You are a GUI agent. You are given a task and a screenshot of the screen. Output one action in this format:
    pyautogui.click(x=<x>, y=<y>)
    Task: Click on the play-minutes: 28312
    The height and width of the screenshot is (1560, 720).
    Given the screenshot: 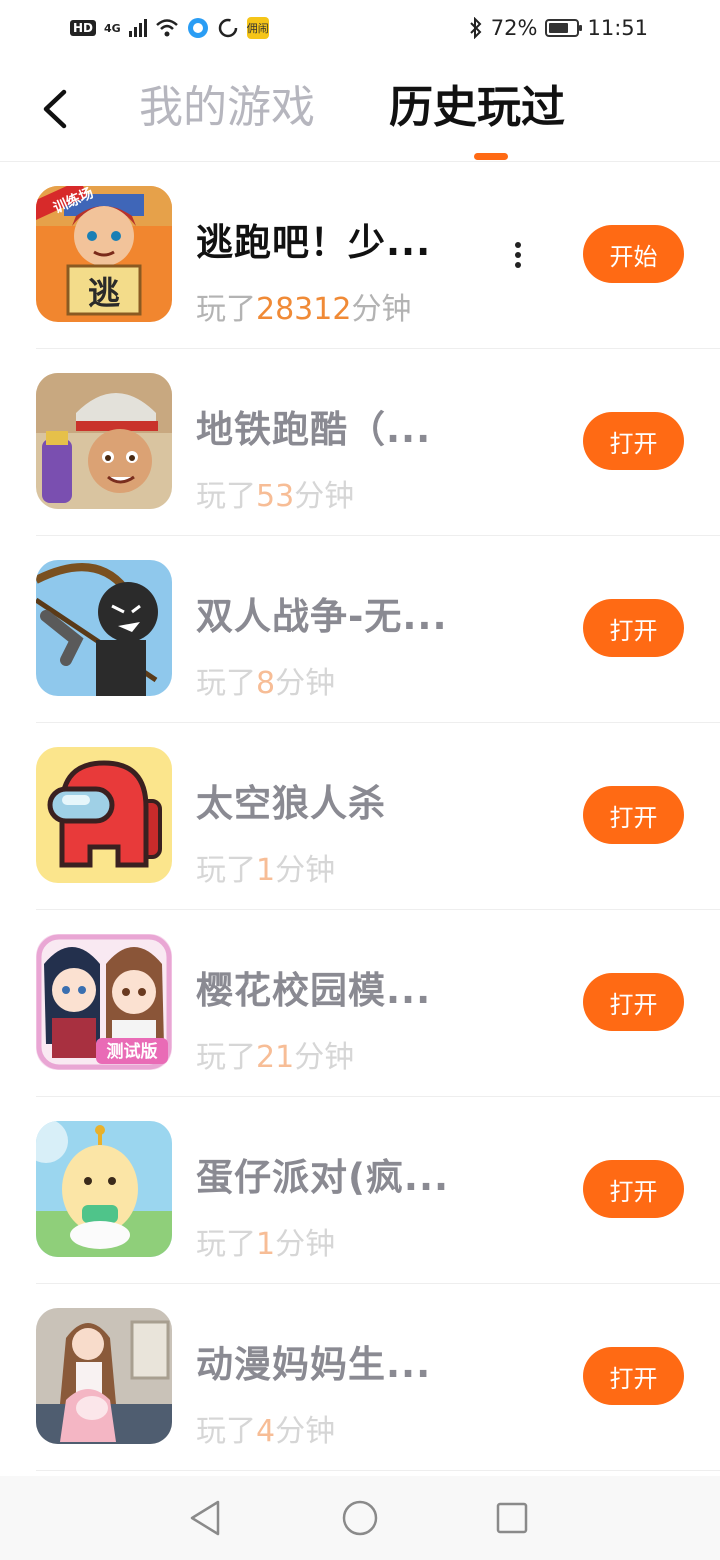 What is the action you would take?
    pyautogui.click(x=304, y=309)
    